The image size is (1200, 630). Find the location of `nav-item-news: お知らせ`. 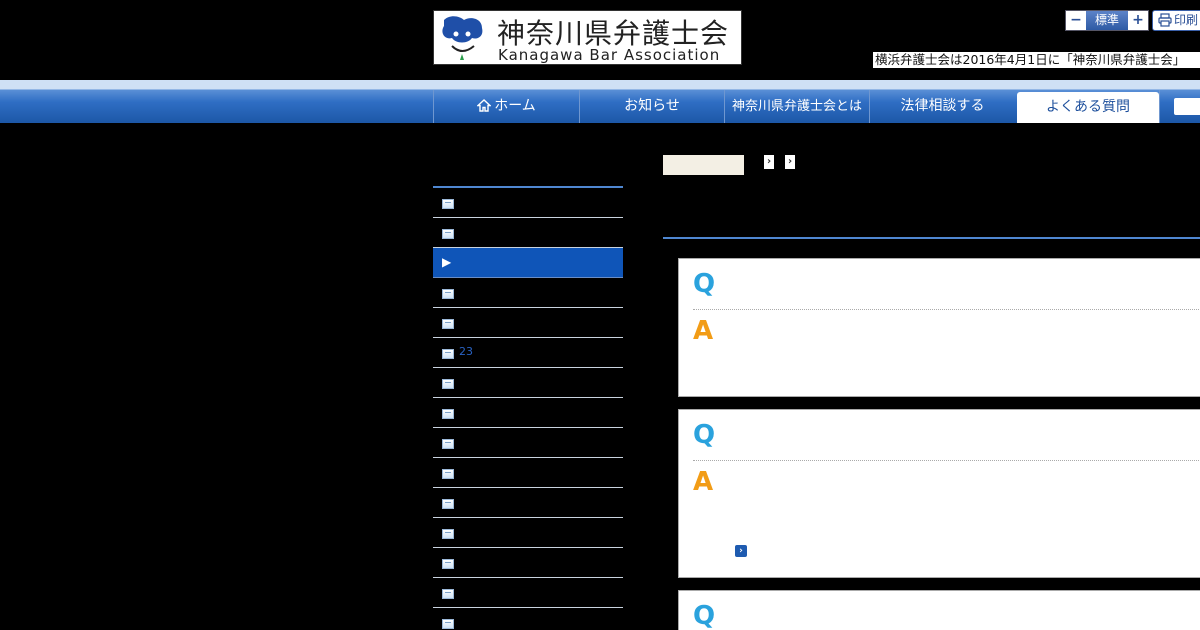

nav-item-news: お知らせ is located at coordinates (651, 106).